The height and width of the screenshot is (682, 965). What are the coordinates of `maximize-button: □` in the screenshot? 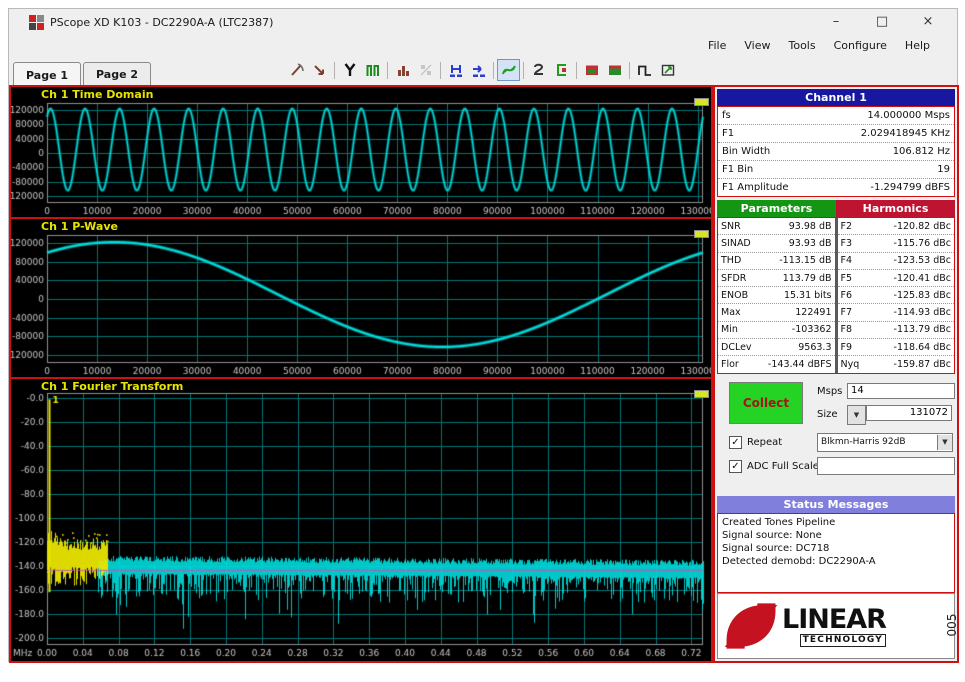 It's located at (882, 22).